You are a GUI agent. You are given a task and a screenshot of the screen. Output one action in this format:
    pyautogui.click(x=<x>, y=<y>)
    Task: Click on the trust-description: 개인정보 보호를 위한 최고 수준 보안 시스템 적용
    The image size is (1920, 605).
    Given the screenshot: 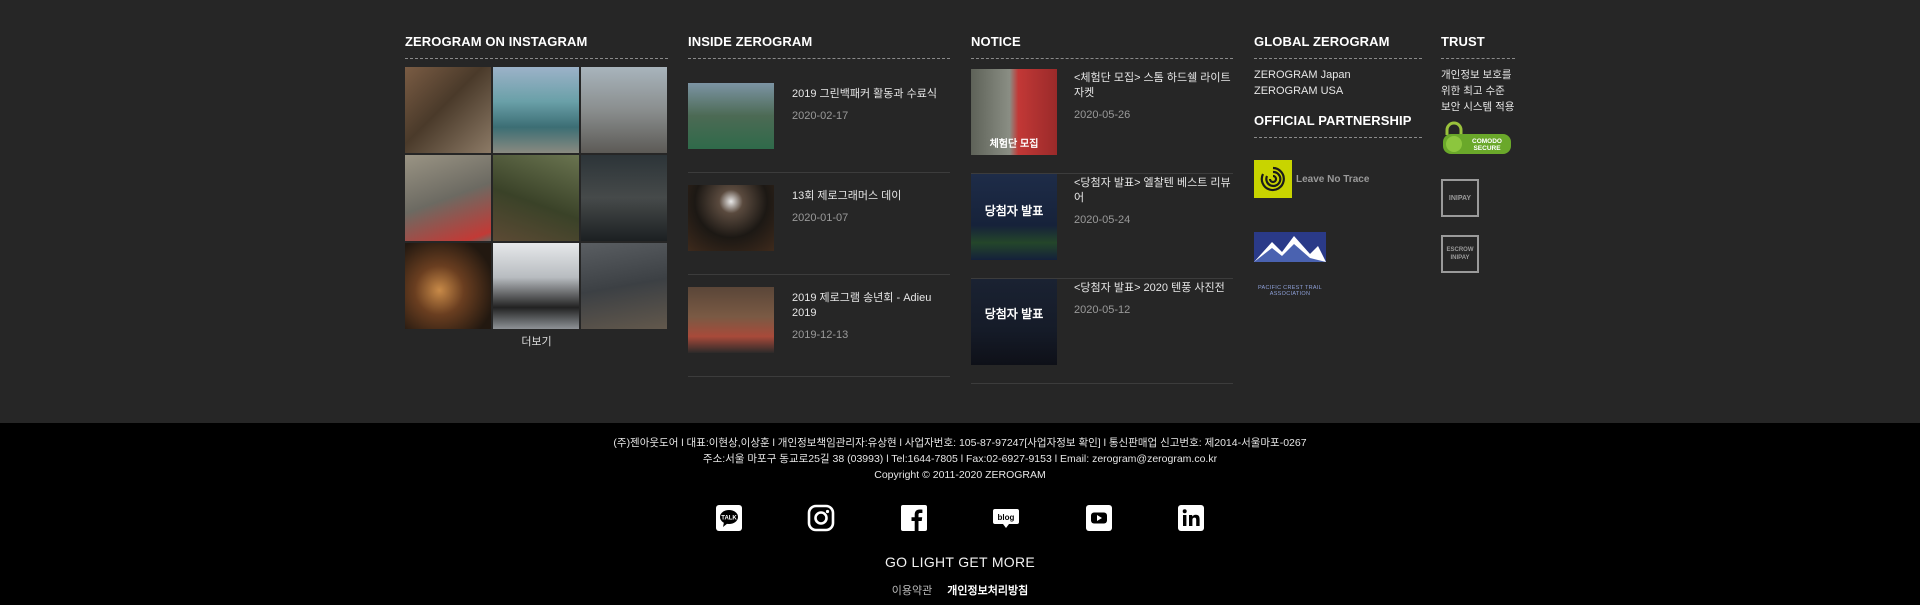 What is the action you would take?
    pyautogui.click(x=1478, y=91)
    